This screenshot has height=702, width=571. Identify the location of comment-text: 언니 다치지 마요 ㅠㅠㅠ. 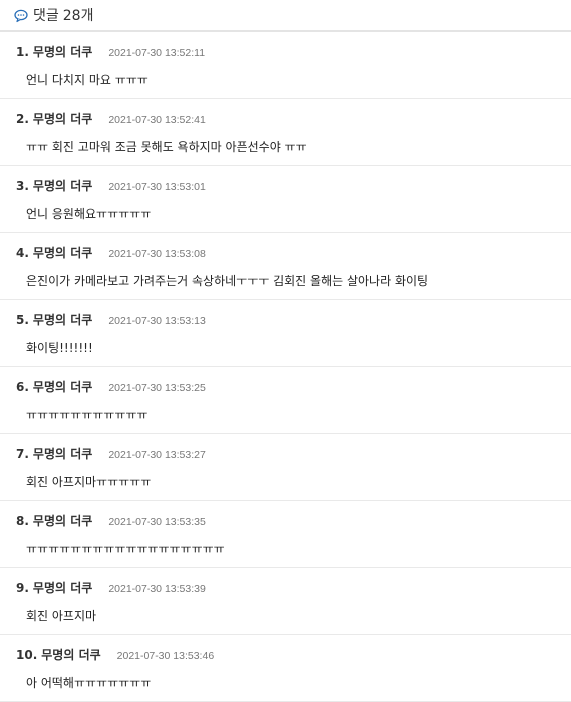
(87, 80).